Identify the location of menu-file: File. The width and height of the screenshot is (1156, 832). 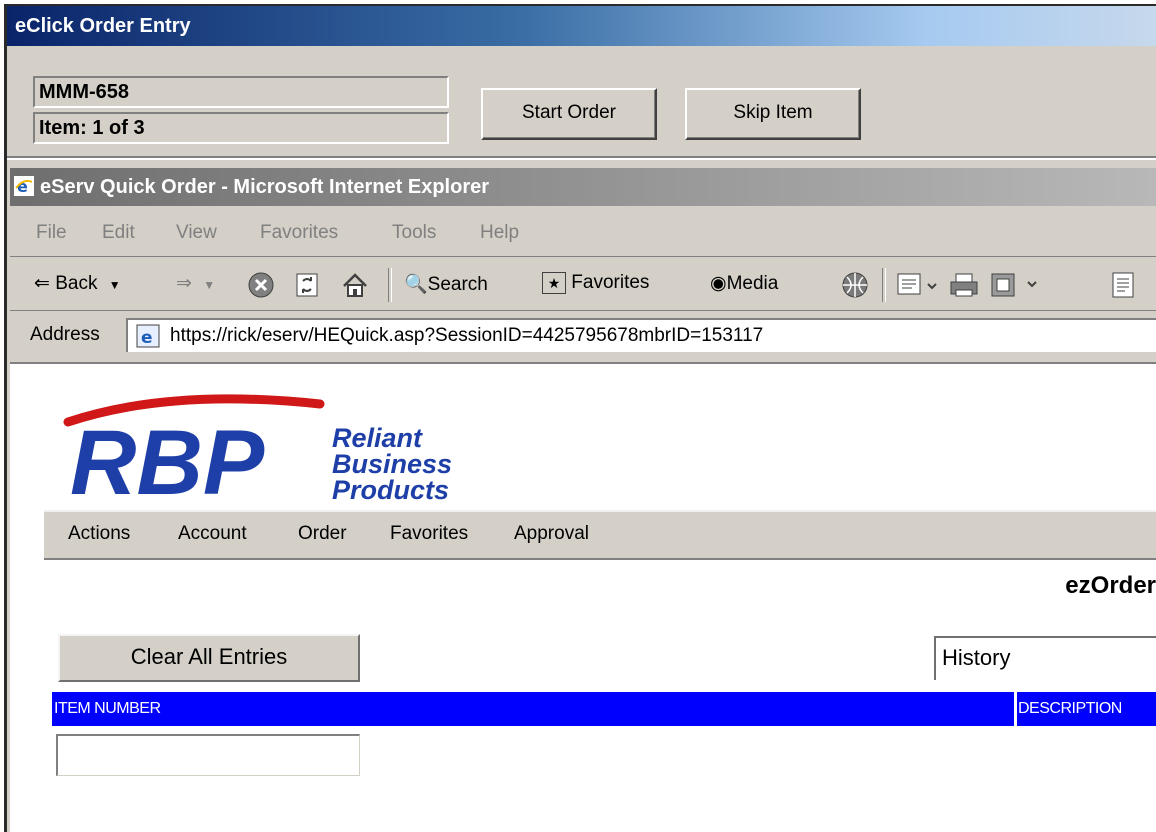
(51, 233).